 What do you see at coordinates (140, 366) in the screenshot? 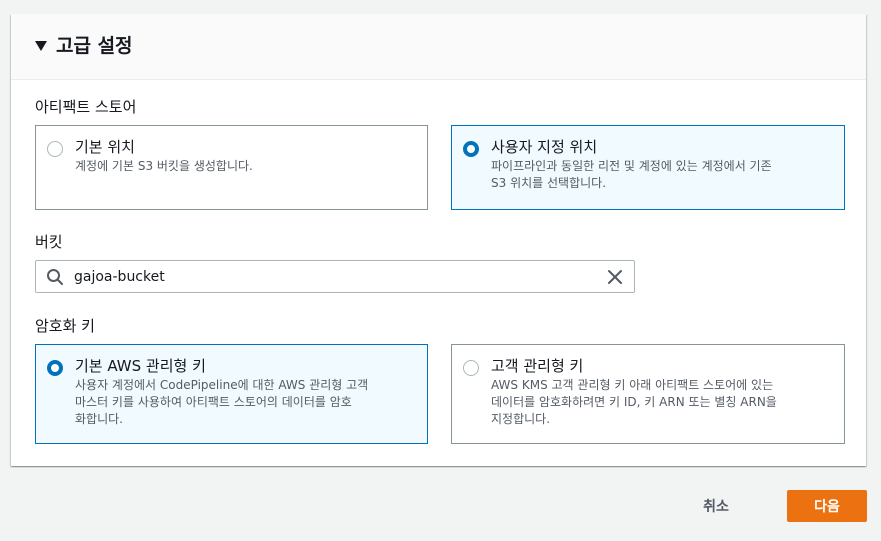
I see `tile-title: 기본 AWS 관리형 키` at bounding box center [140, 366].